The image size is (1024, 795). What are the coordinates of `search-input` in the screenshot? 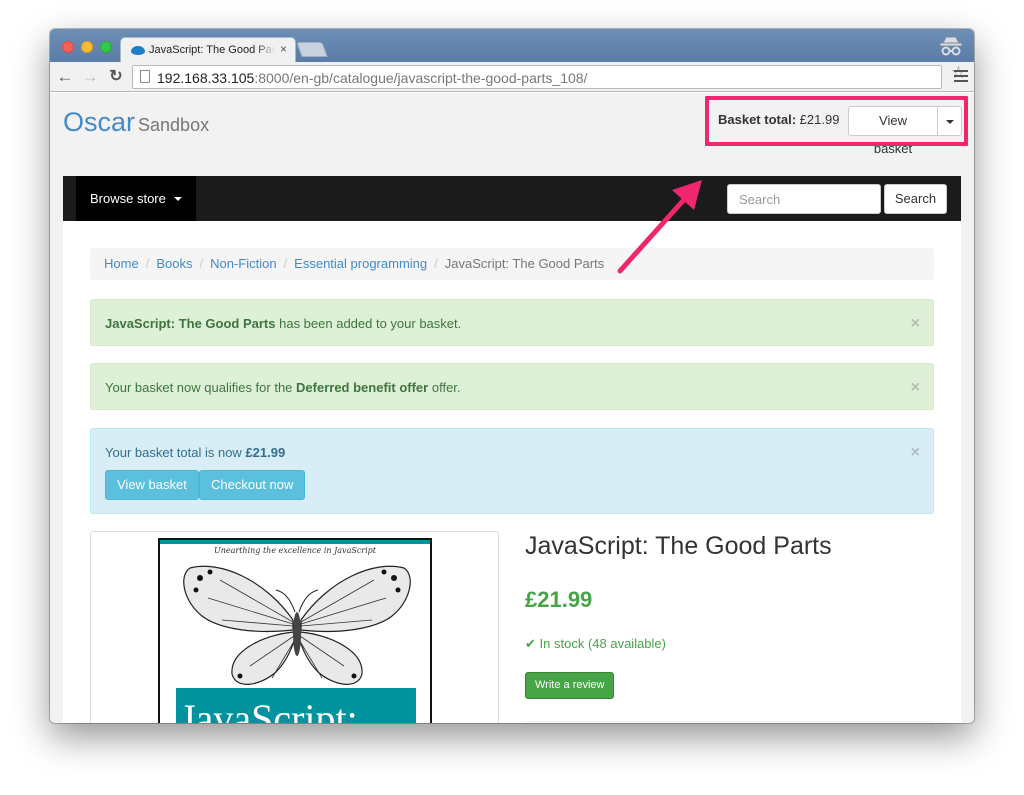 It's located at (804, 199).